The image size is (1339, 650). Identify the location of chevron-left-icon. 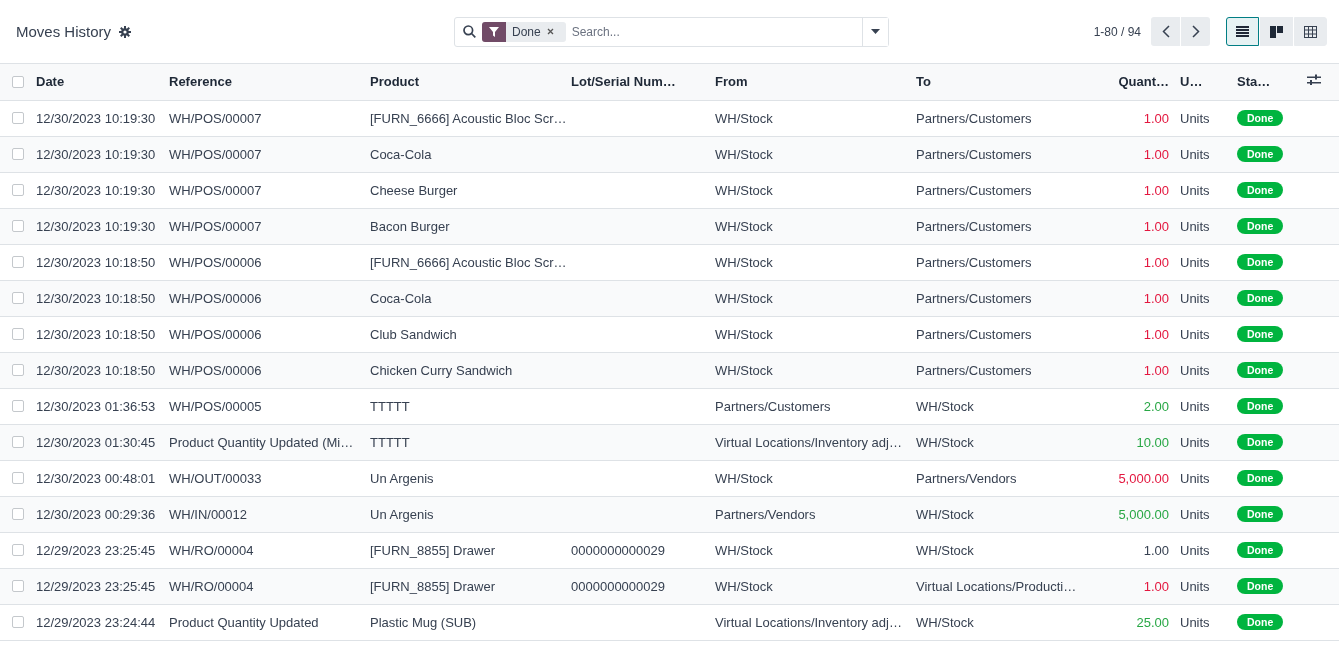
(1165, 31).